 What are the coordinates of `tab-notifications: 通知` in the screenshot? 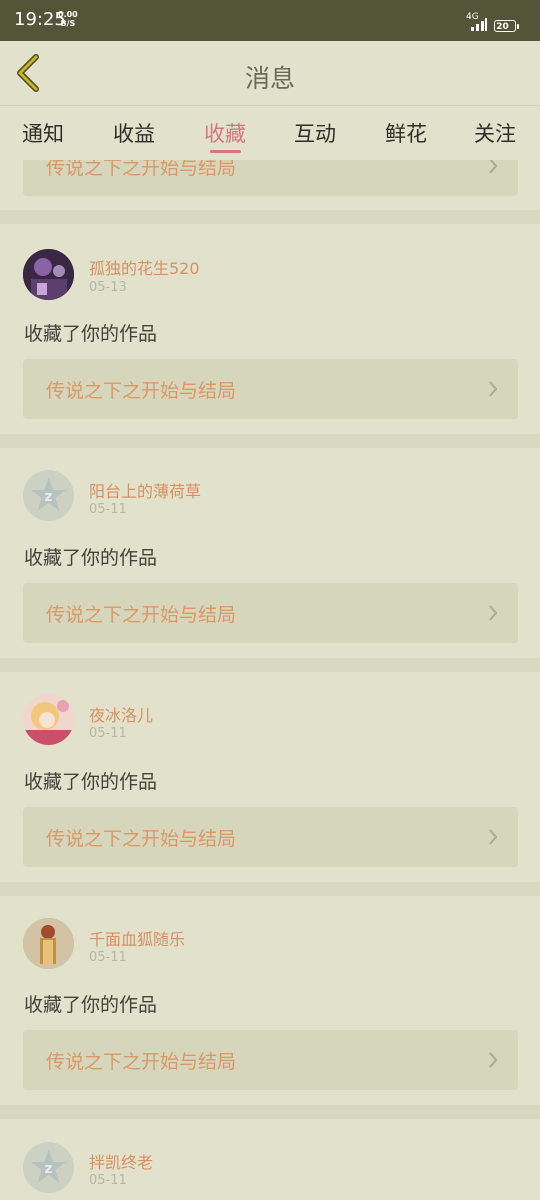 It's located at (43, 133).